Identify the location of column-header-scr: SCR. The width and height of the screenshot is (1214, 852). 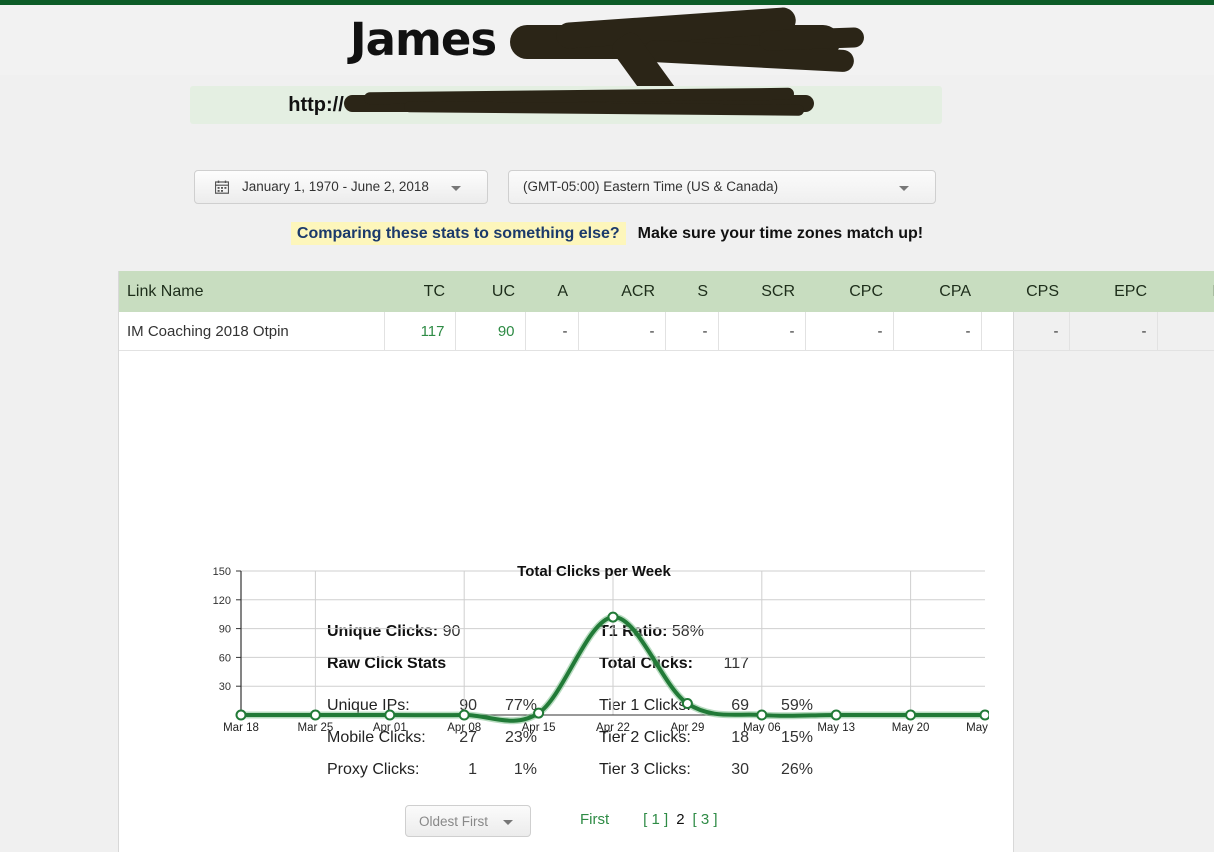
(761, 291).